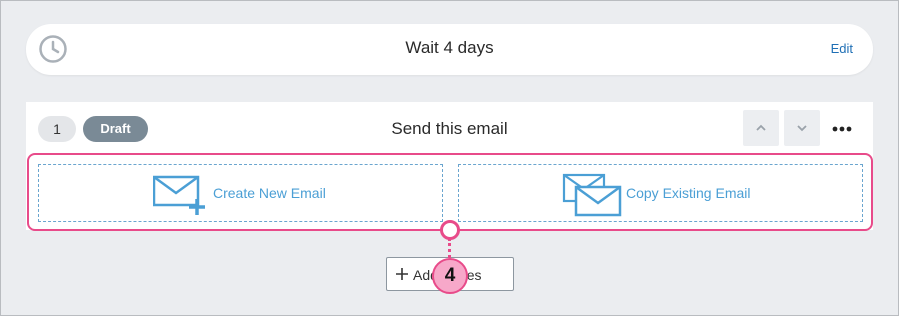 The width and height of the screenshot is (899, 316). I want to click on edit-link: Edit, so click(842, 48).